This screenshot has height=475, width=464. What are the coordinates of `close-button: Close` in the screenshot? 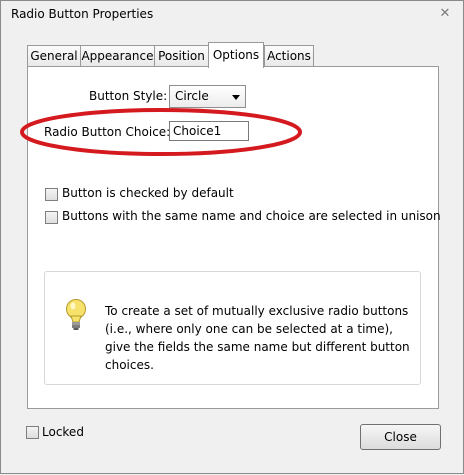 It's located at (400, 437).